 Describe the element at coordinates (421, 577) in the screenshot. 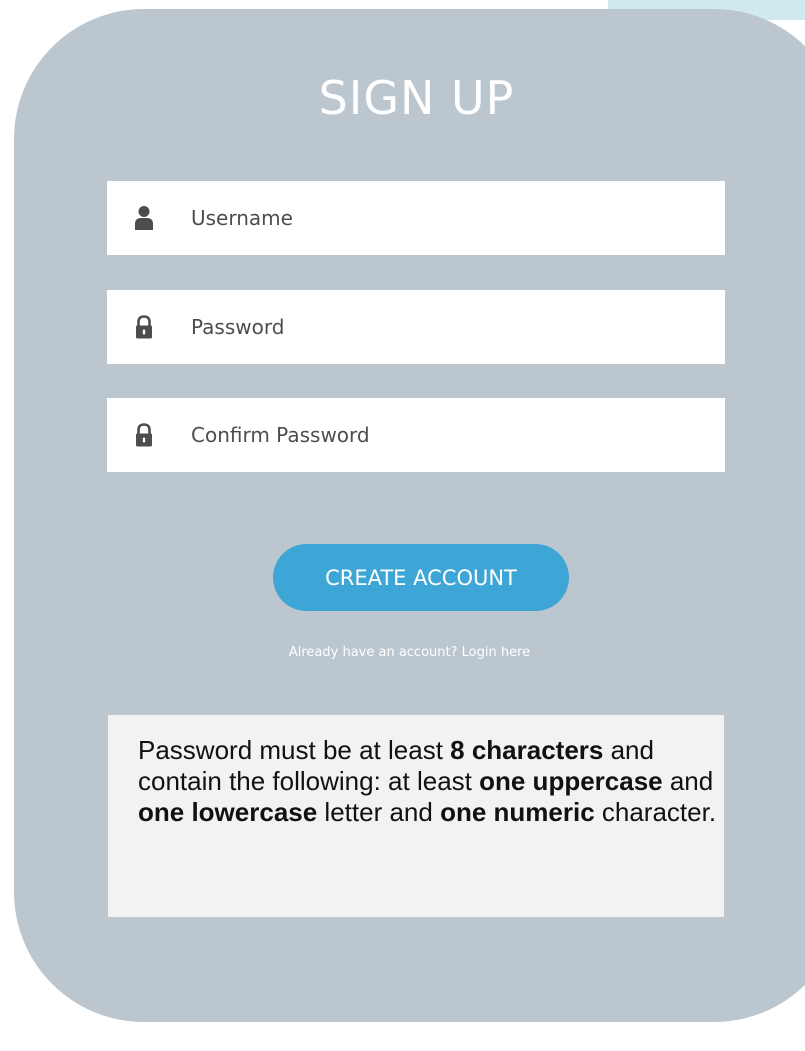

I see `create-account-button: CREATE ACCOUNT` at that location.